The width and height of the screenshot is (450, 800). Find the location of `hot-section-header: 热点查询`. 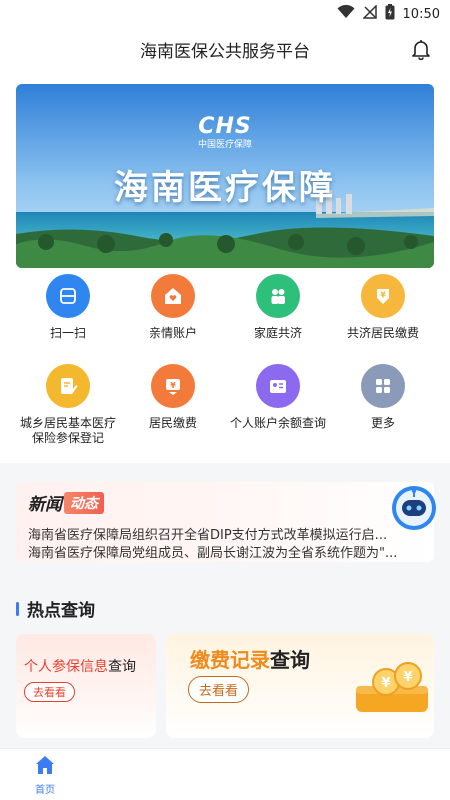

hot-section-header: 热点查询 is located at coordinates (55, 608).